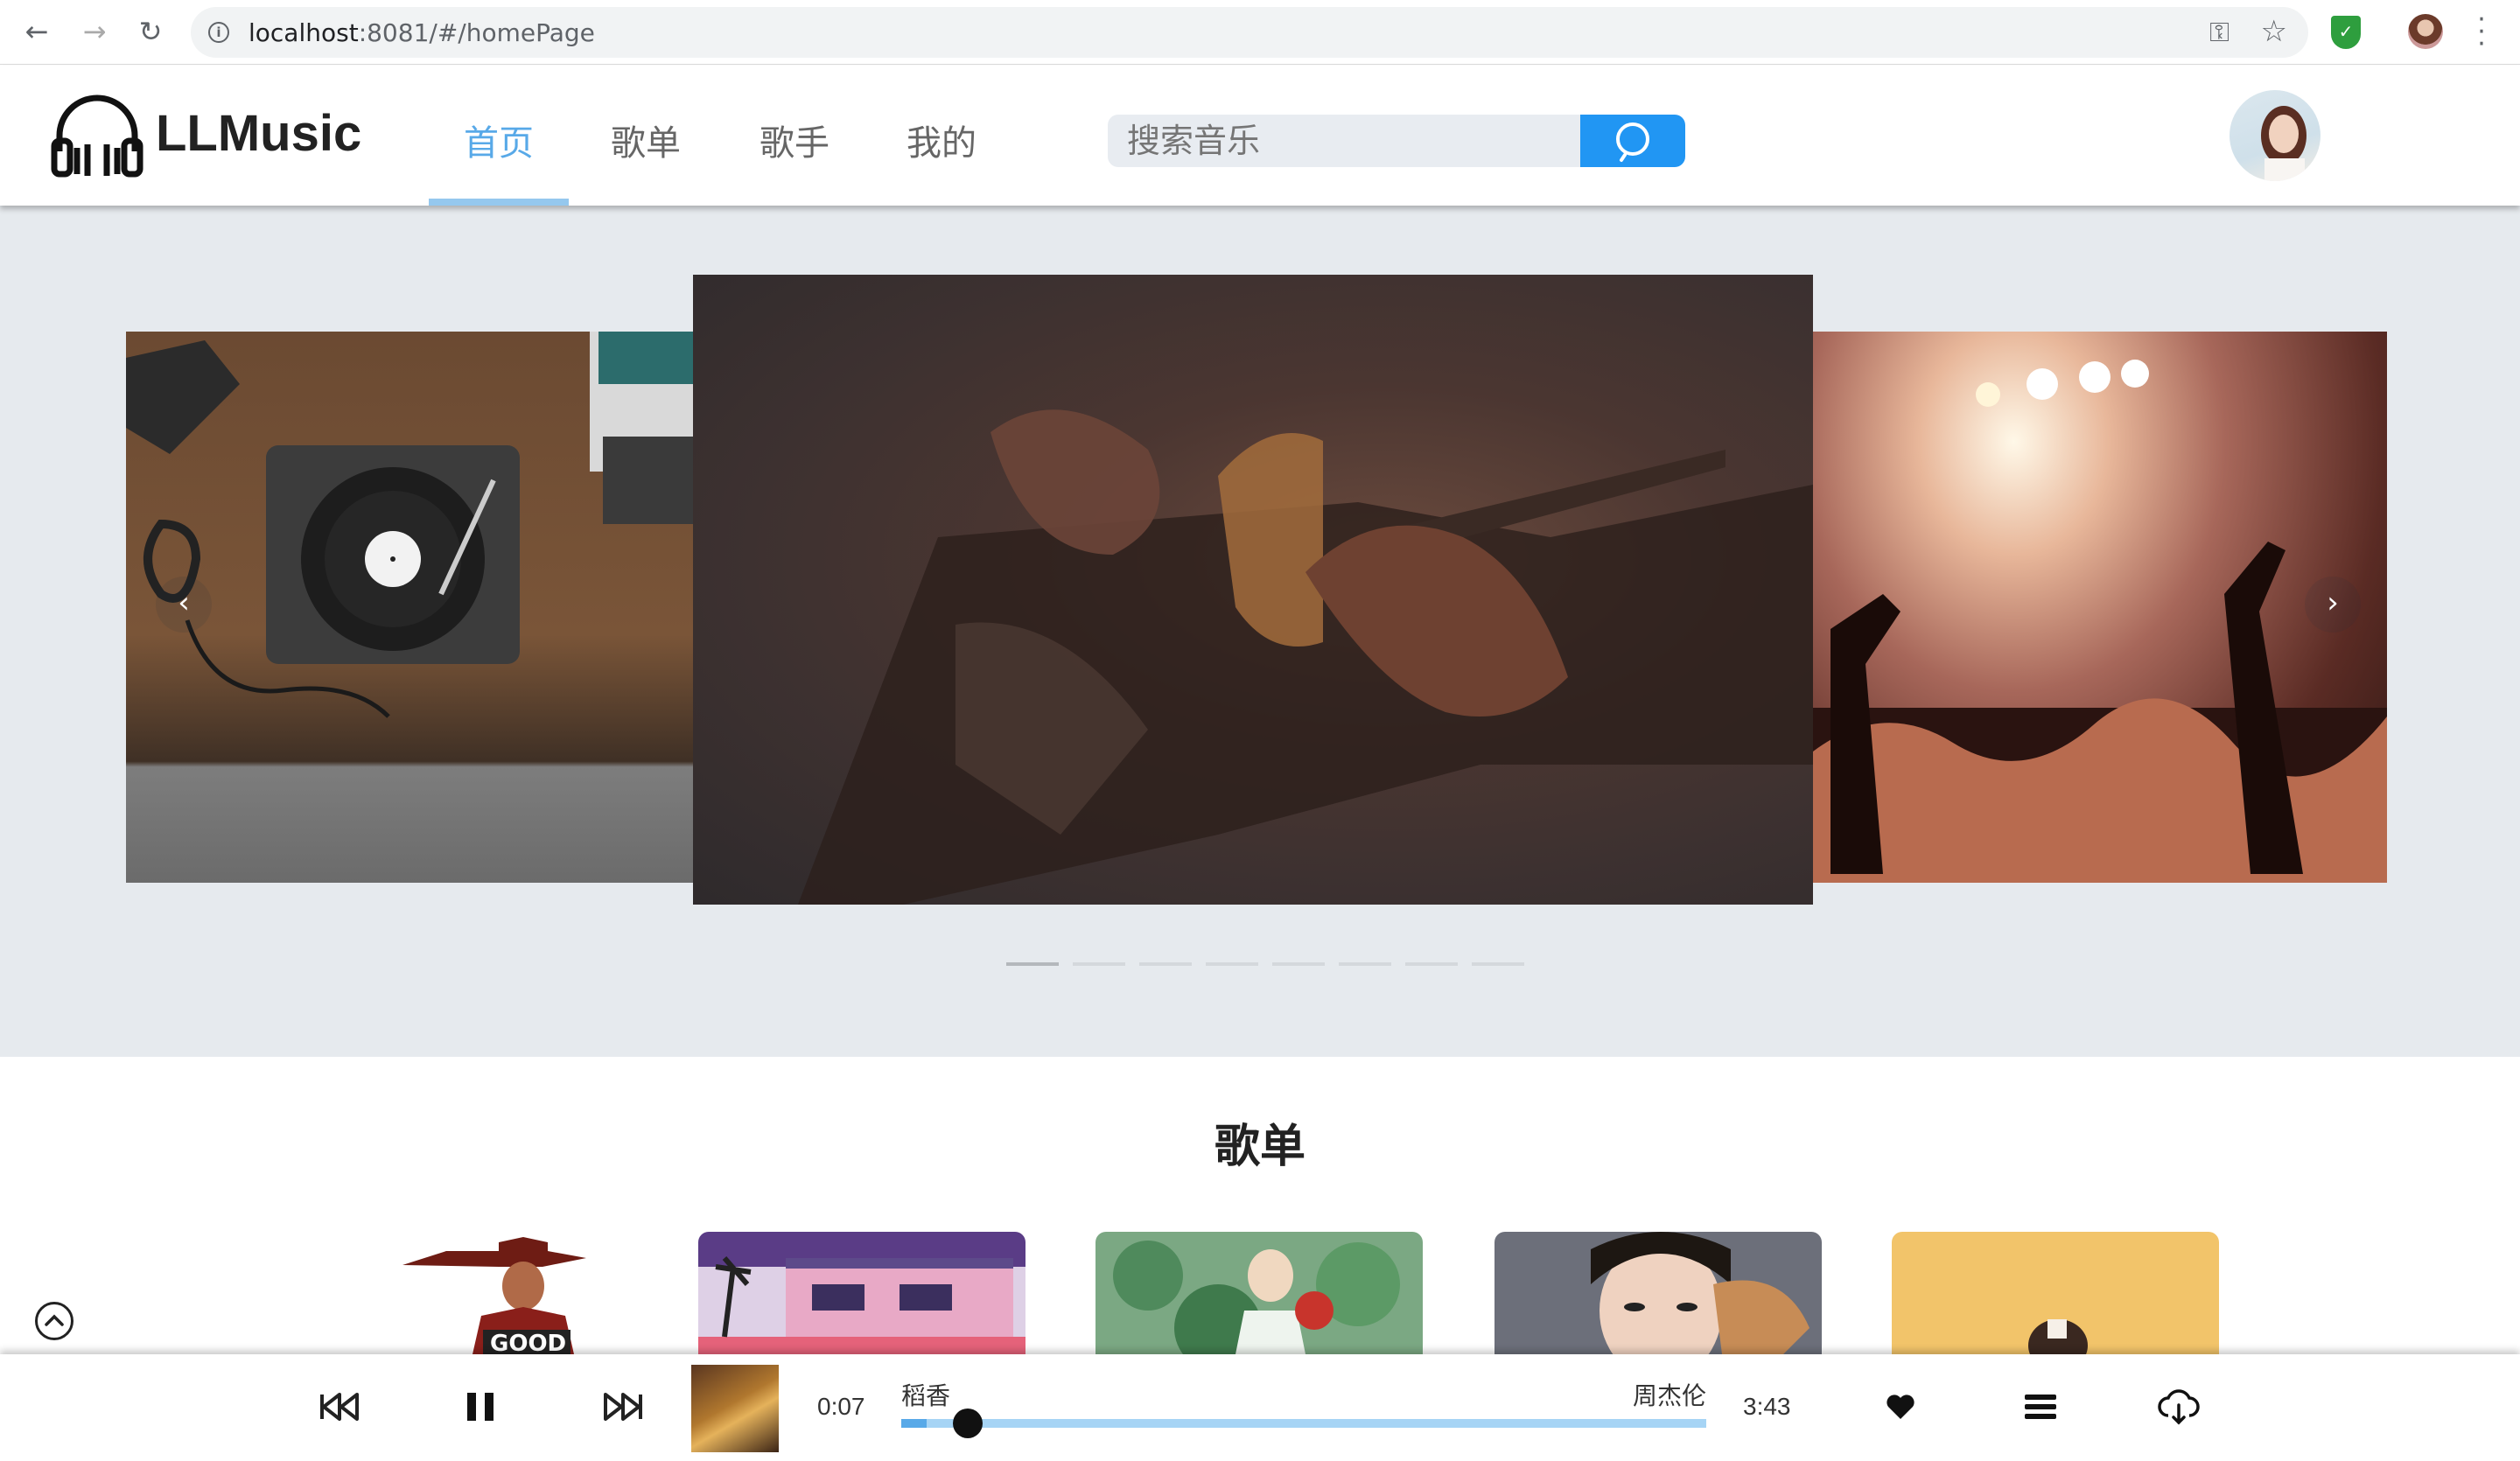 The height and width of the screenshot is (1461, 2520). I want to click on url-text: localhost:8081/#/homePage, so click(421, 32).